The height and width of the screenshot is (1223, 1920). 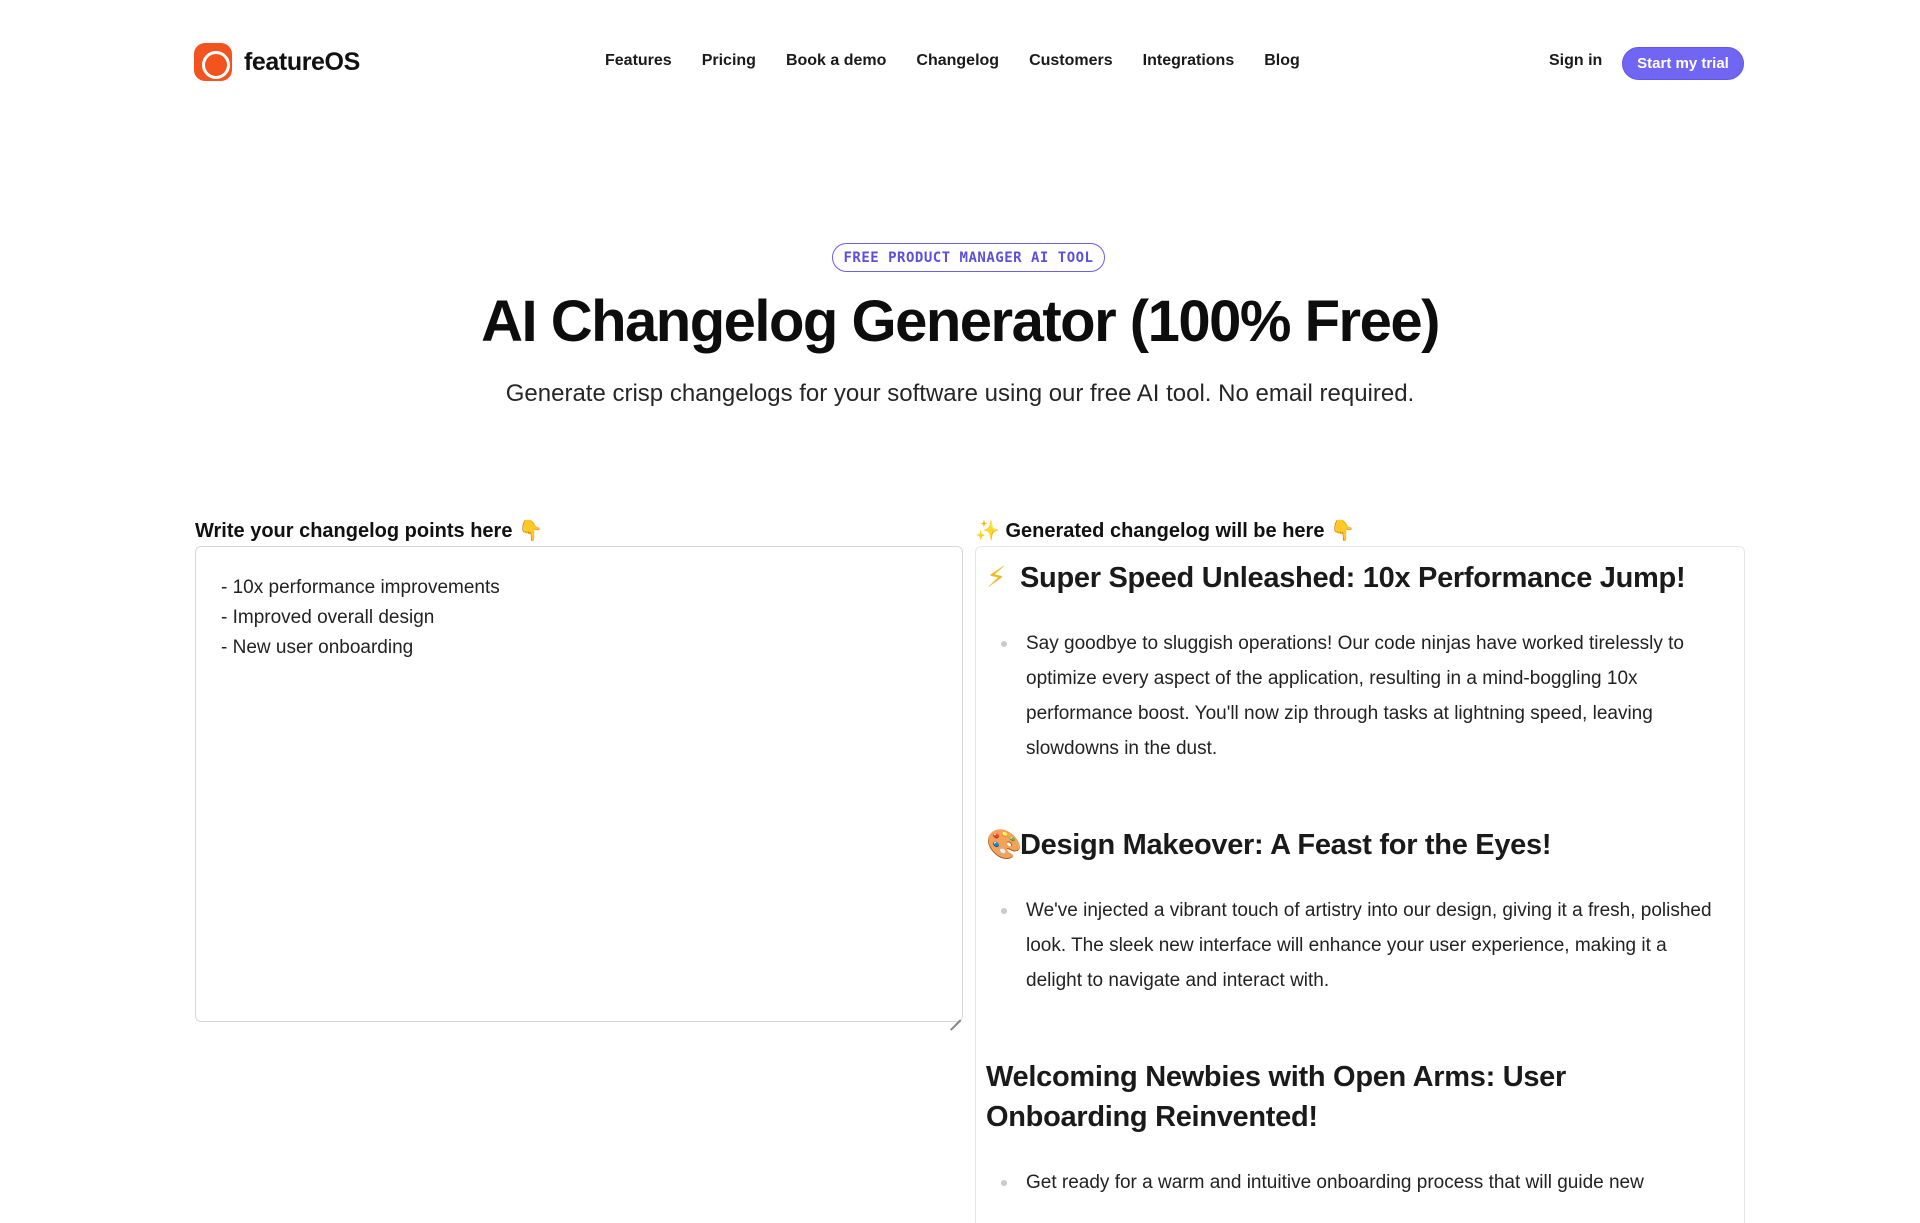 I want to click on nav-link-book-demo: Book a demo, so click(x=836, y=61).